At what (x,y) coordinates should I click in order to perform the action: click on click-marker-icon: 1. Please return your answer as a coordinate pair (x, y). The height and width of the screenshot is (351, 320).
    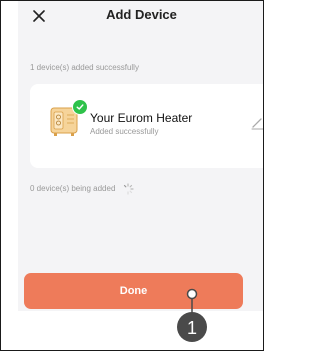
    Looking at the image, I should click on (192, 315).